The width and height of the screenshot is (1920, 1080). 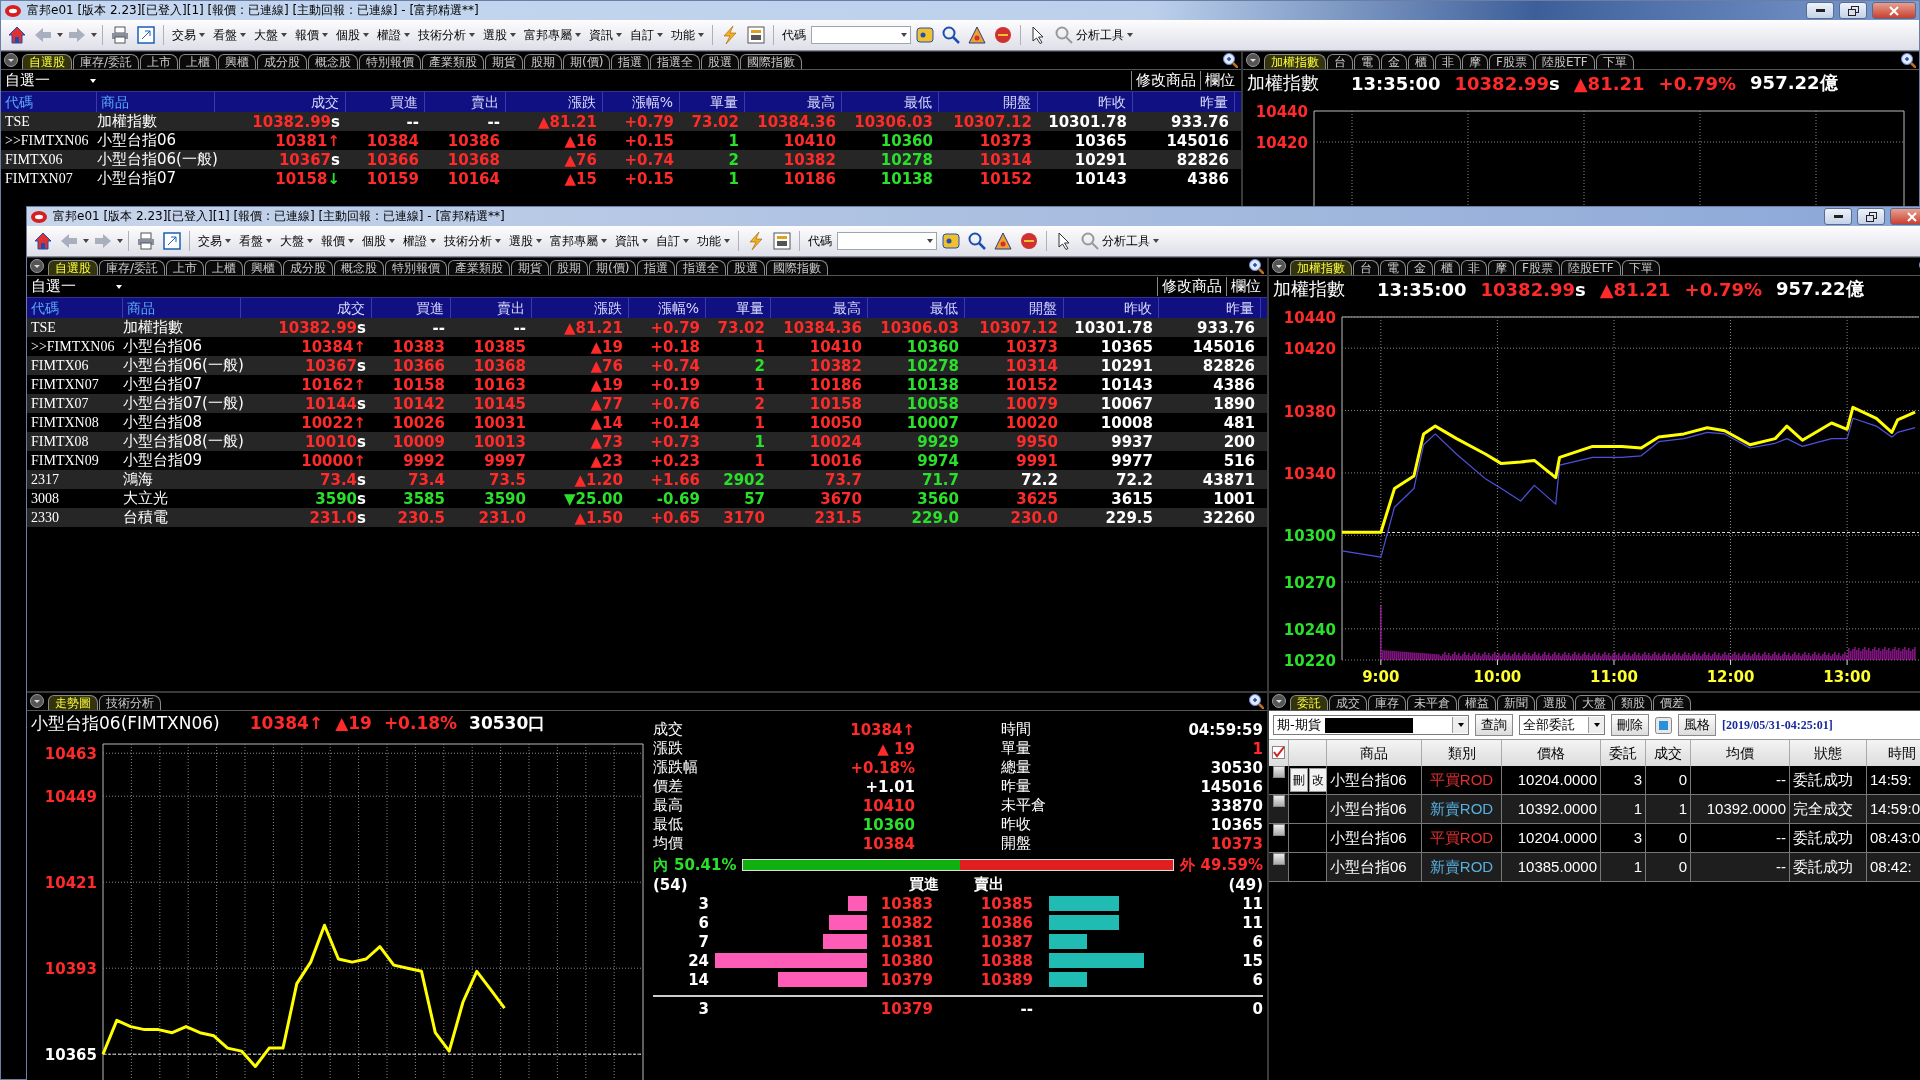 What do you see at coordinates (1299, 780) in the screenshot?
I see `row-action-button: 刪` at bounding box center [1299, 780].